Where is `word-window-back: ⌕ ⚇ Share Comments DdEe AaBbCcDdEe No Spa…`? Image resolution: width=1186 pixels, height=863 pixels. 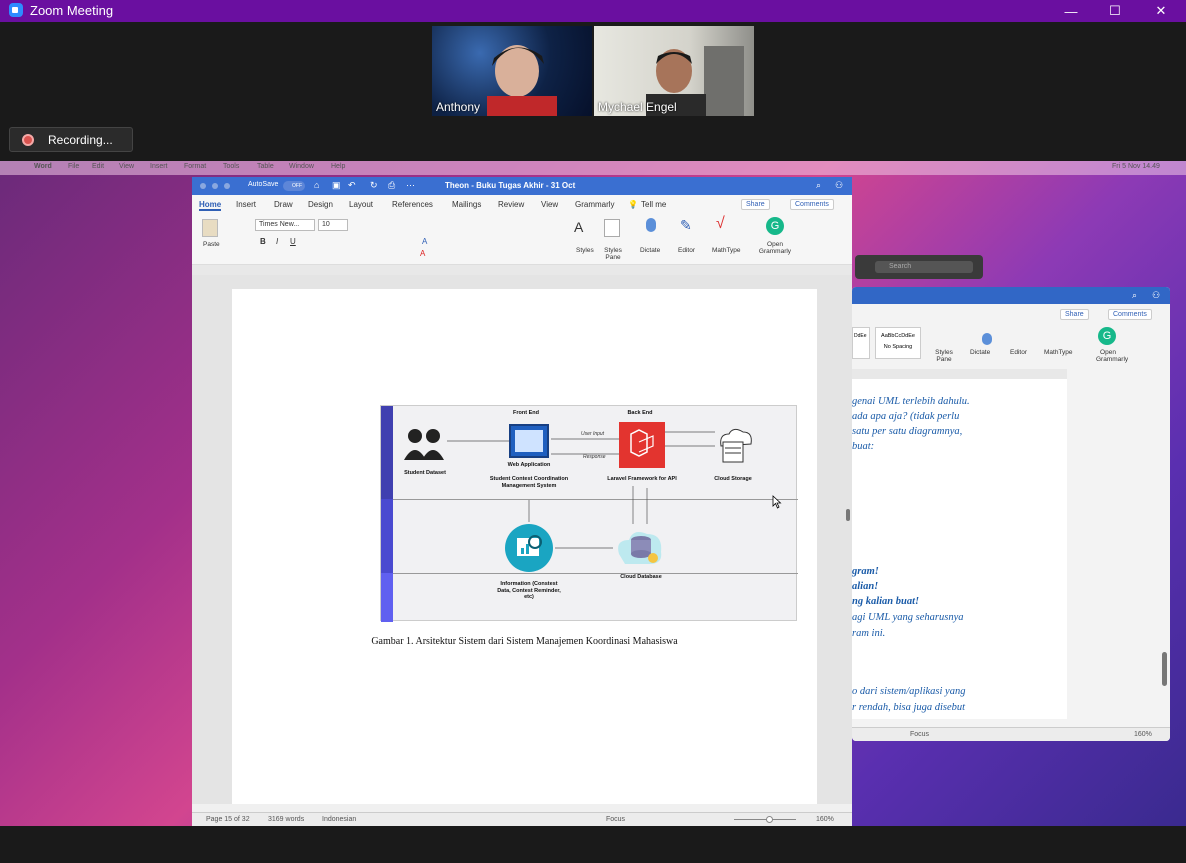
word-window-back: ⌕ ⚇ Share Comments DdEe AaBbCcDdEe No Spa… is located at coordinates (1011, 514).